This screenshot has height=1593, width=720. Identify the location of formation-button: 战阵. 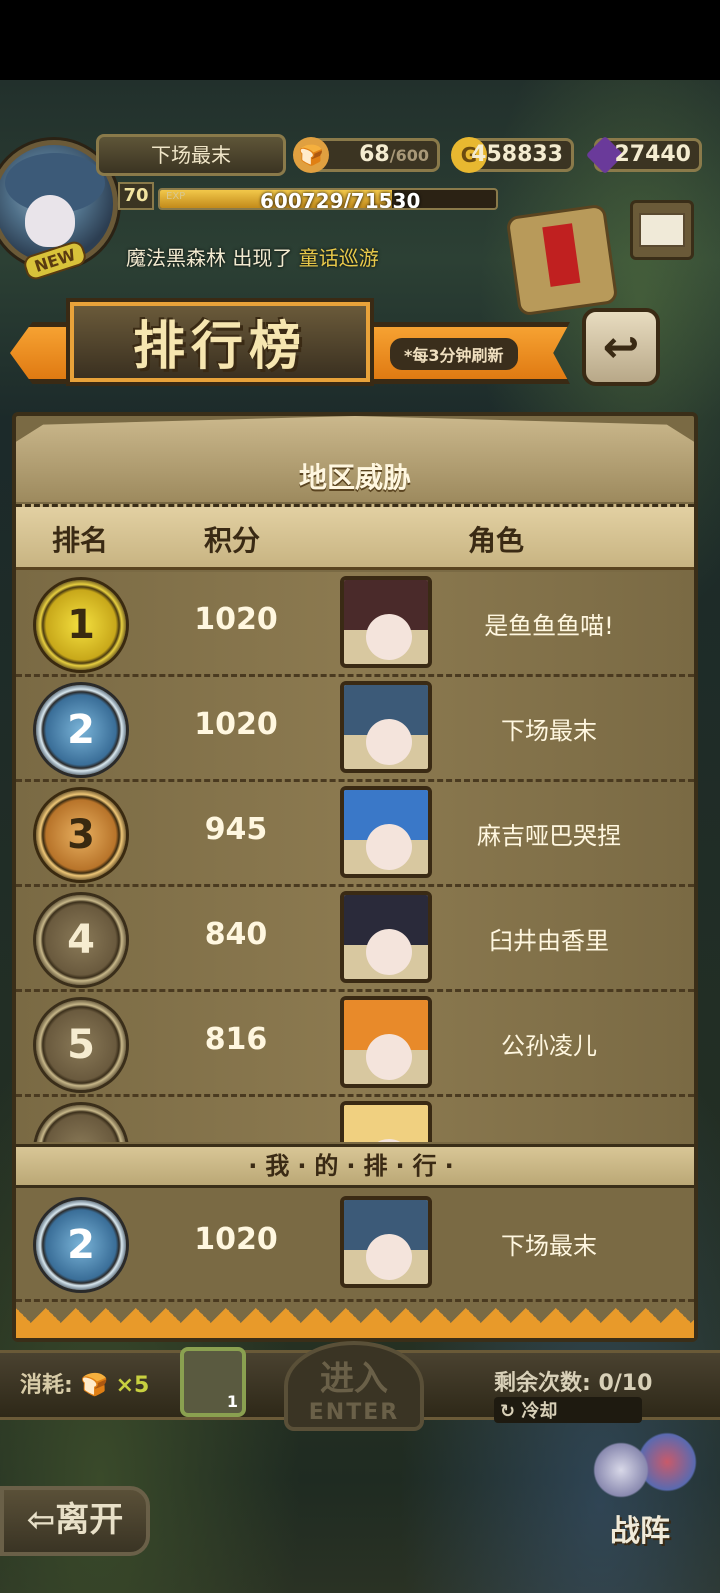
(645, 1490).